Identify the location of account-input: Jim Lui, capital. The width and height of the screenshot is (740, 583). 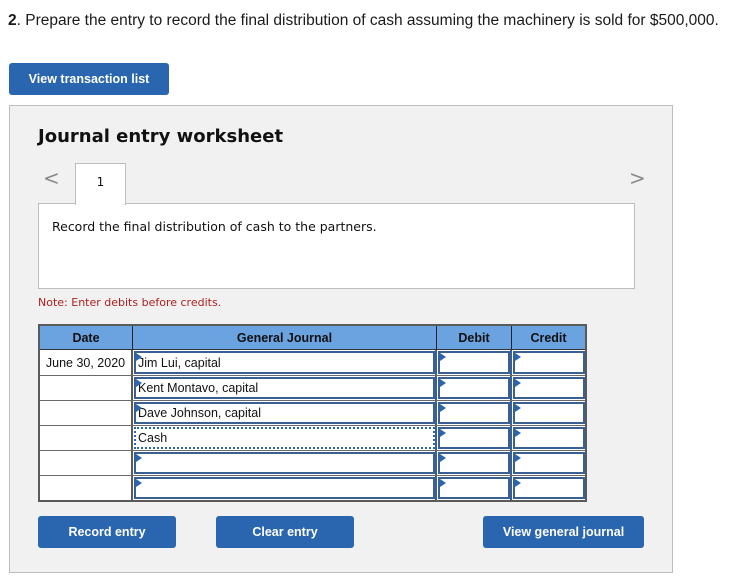
(284, 362).